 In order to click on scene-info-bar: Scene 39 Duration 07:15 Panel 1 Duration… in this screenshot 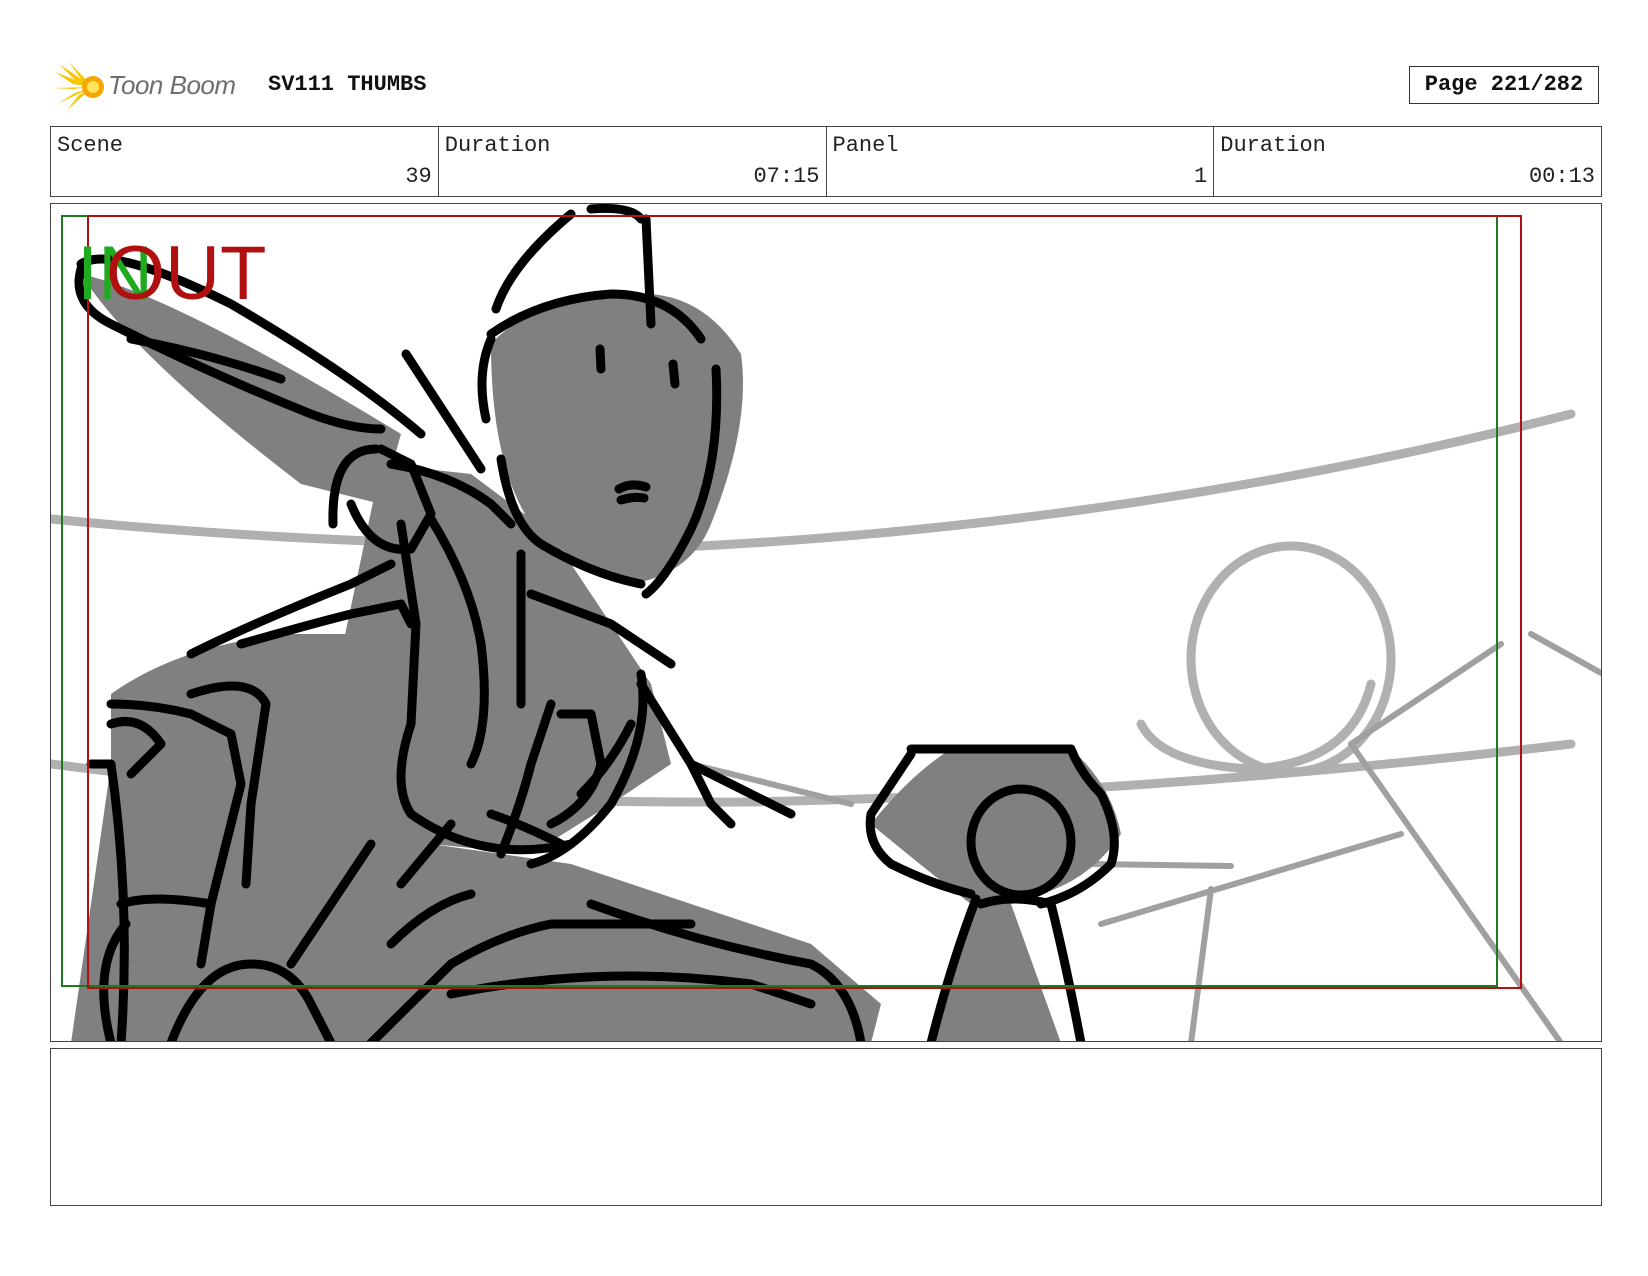, I will do `click(826, 161)`.